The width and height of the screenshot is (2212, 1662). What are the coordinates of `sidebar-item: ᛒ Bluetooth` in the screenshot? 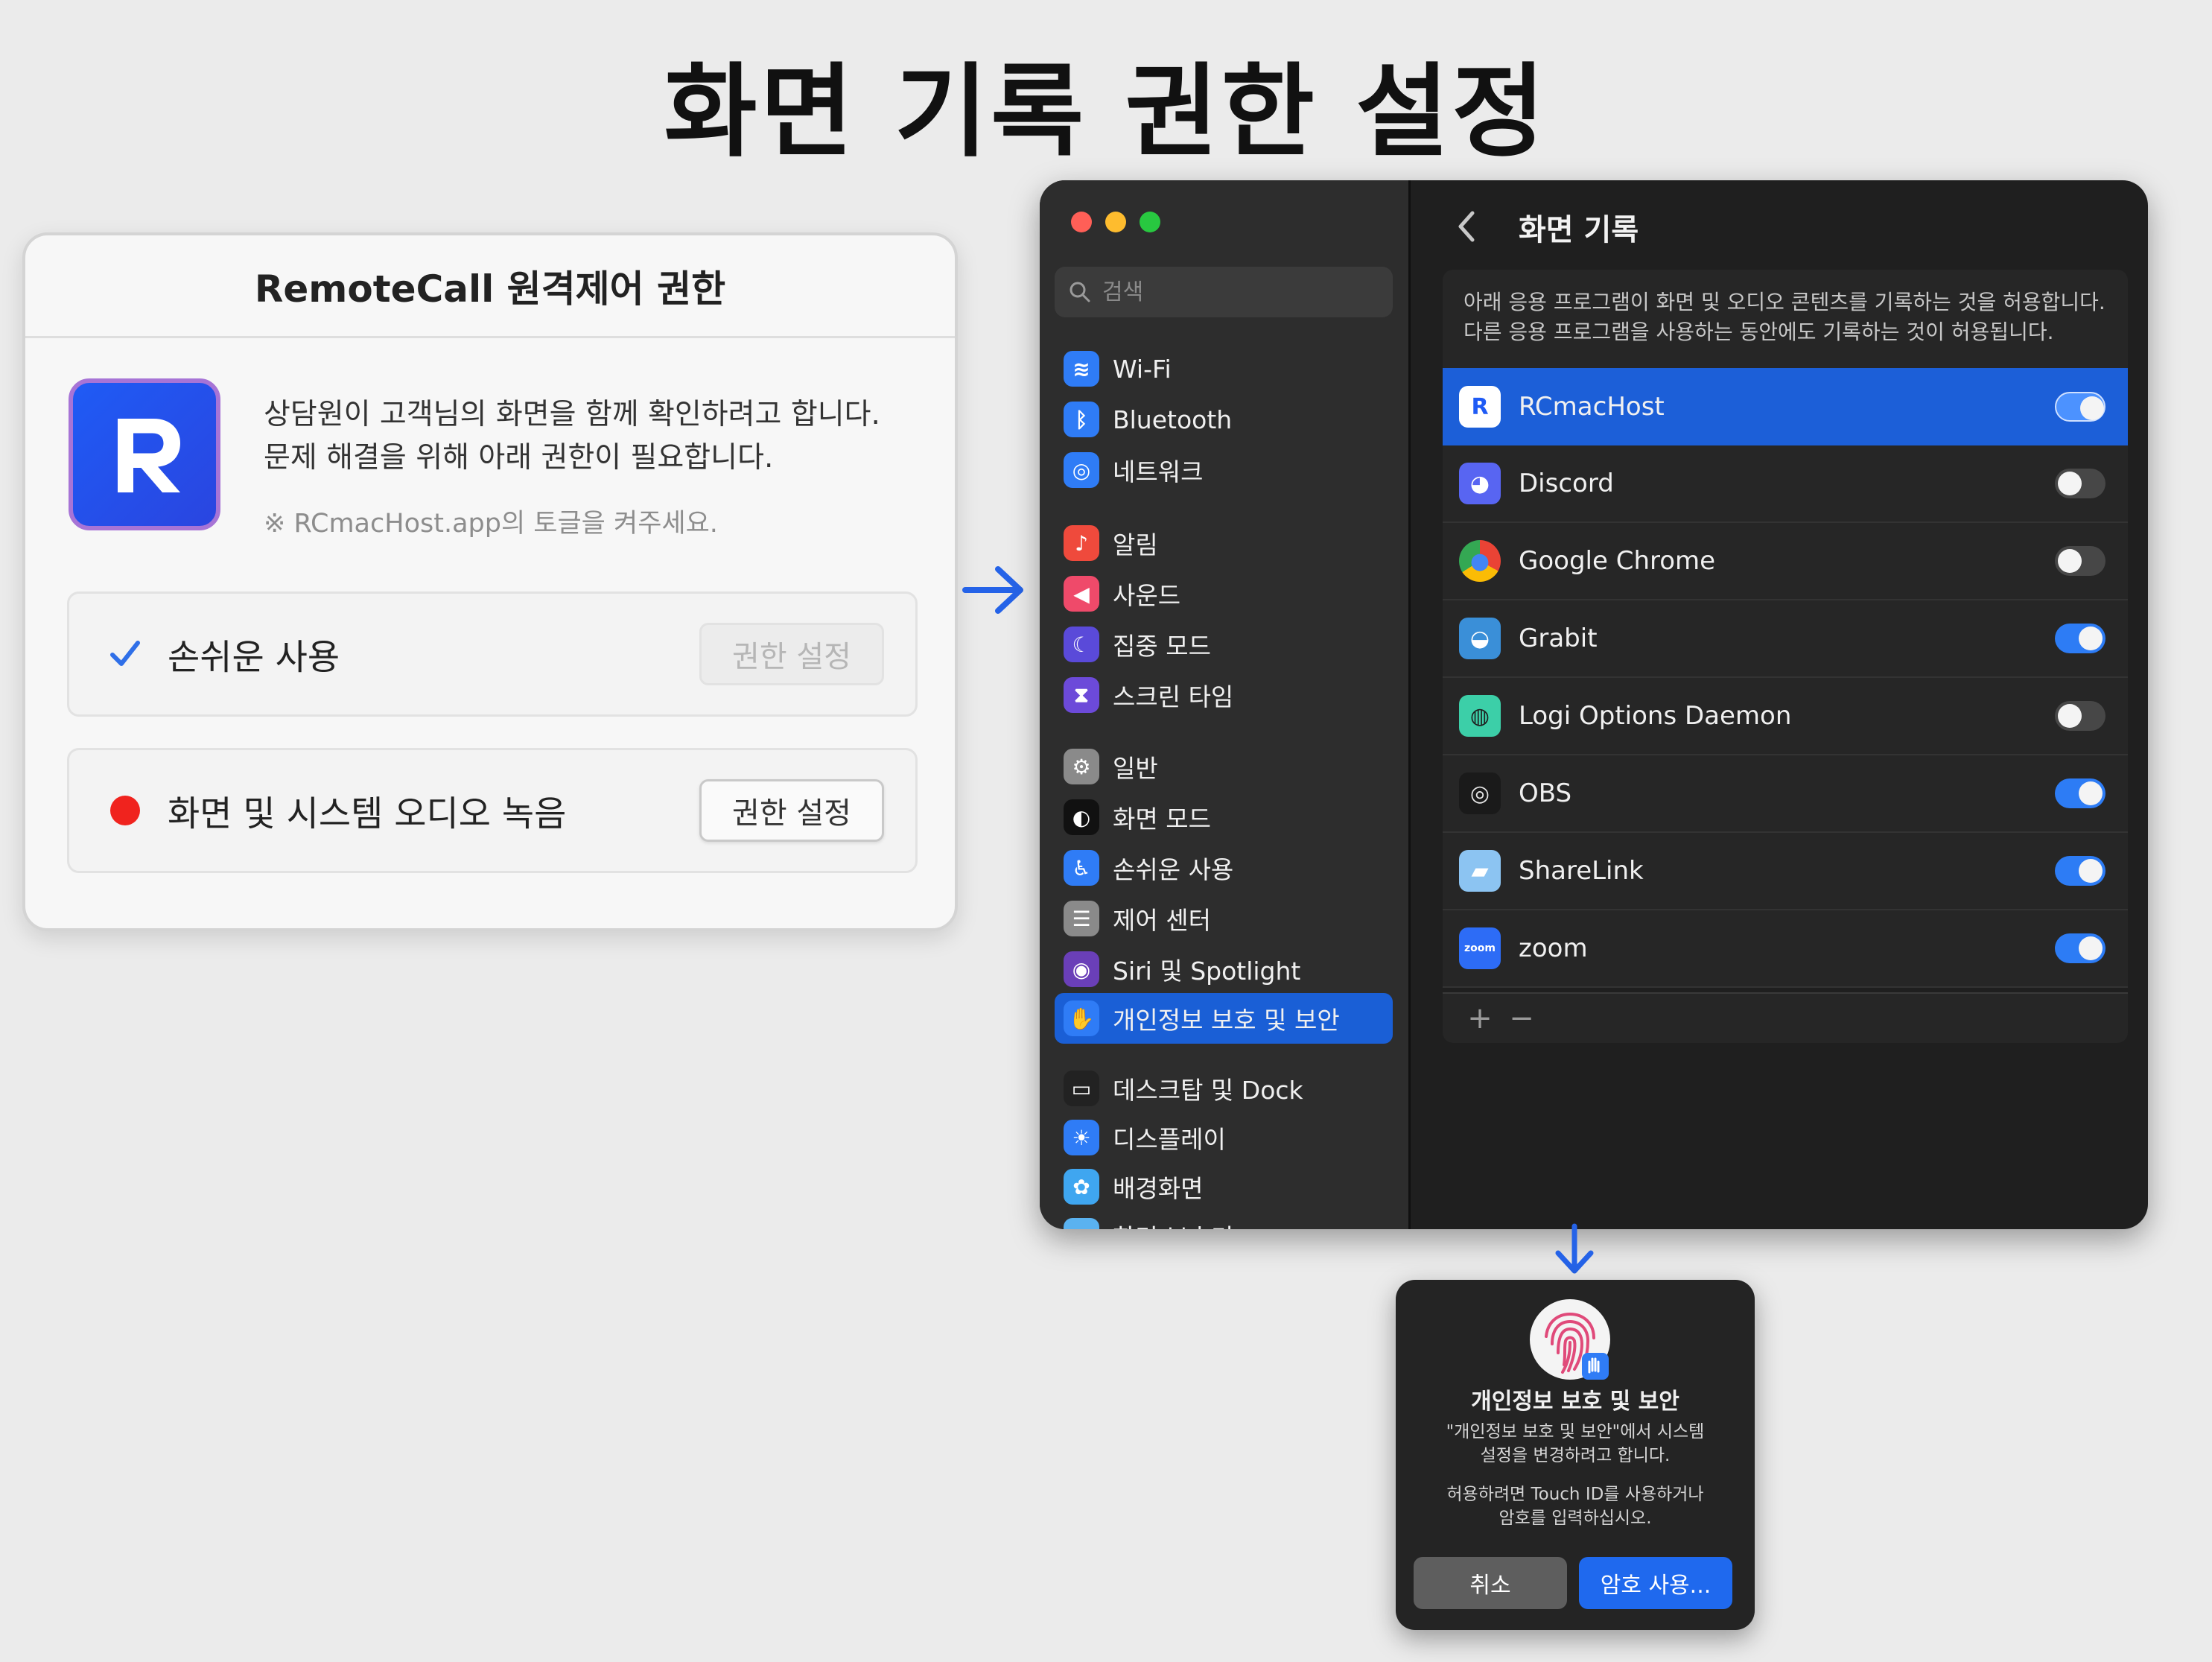 It's located at (1224, 419).